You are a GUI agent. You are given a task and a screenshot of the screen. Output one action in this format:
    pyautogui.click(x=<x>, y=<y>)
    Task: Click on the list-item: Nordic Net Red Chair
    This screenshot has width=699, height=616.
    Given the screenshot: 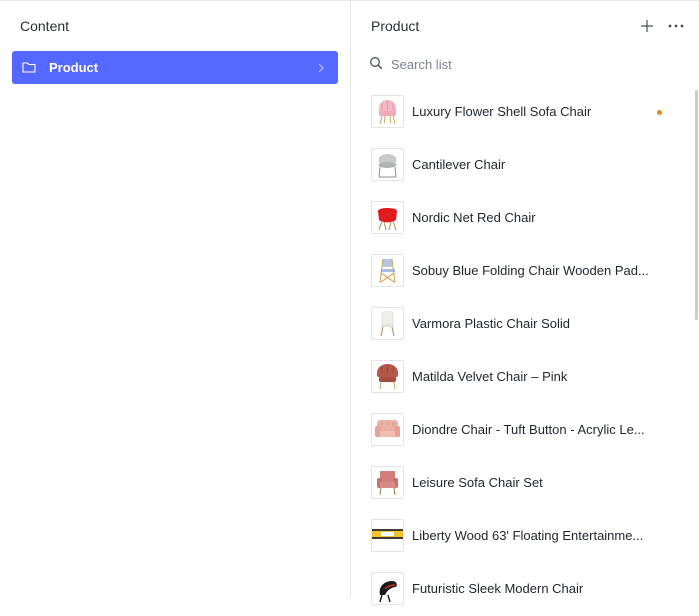 What is the action you would take?
    pyautogui.click(x=521, y=218)
    